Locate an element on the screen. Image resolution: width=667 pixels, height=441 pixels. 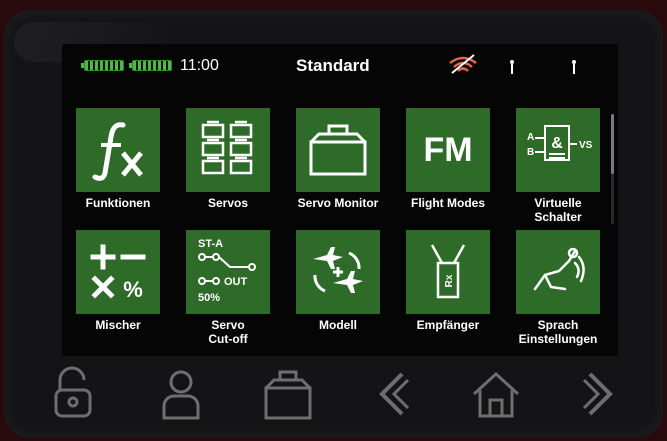
unlock-icon is located at coordinates (73, 394).